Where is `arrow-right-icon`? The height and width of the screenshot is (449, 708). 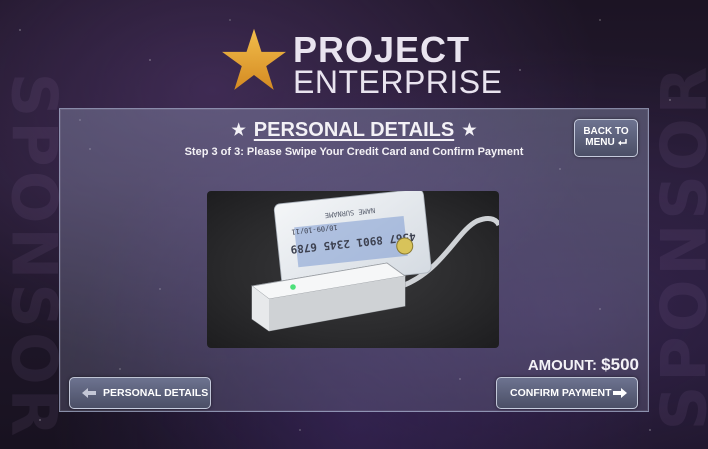 arrow-right-icon is located at coordinates (620, 393).